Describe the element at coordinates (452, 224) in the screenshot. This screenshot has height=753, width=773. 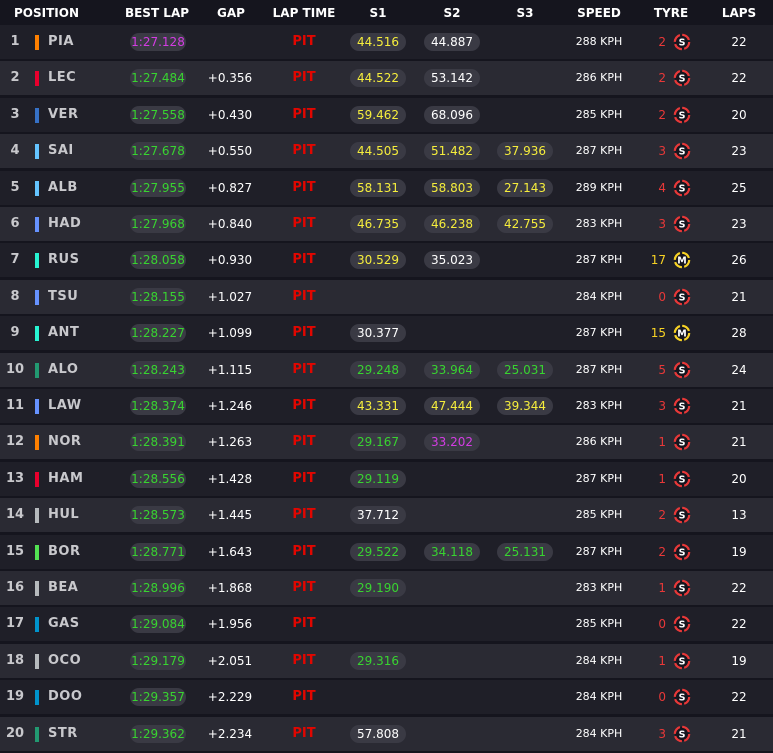
I see `sector-s2-time: 46.238` at that location.